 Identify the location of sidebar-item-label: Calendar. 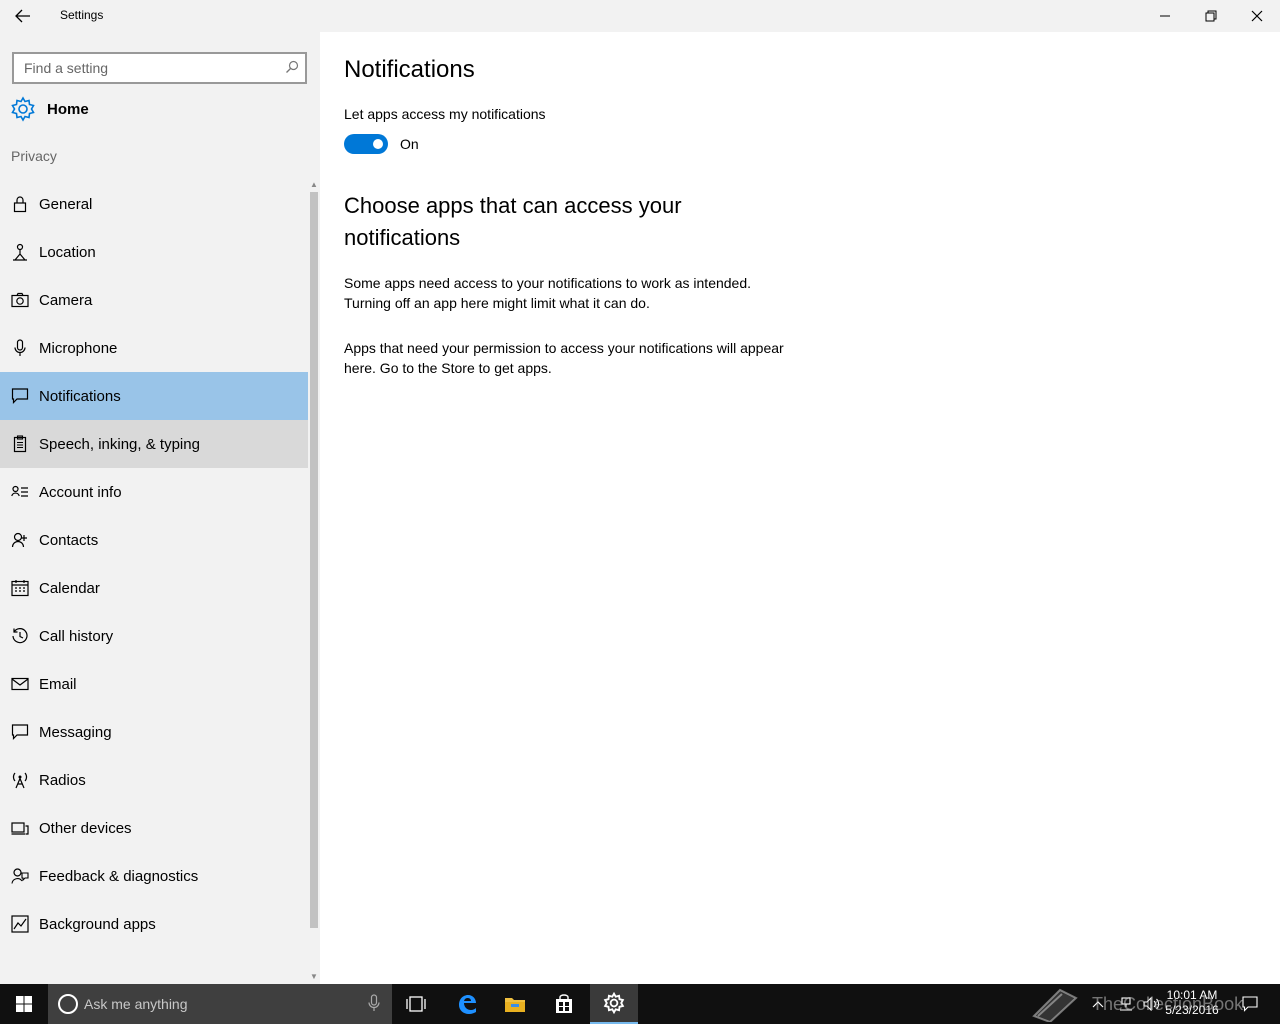
(69, 588).